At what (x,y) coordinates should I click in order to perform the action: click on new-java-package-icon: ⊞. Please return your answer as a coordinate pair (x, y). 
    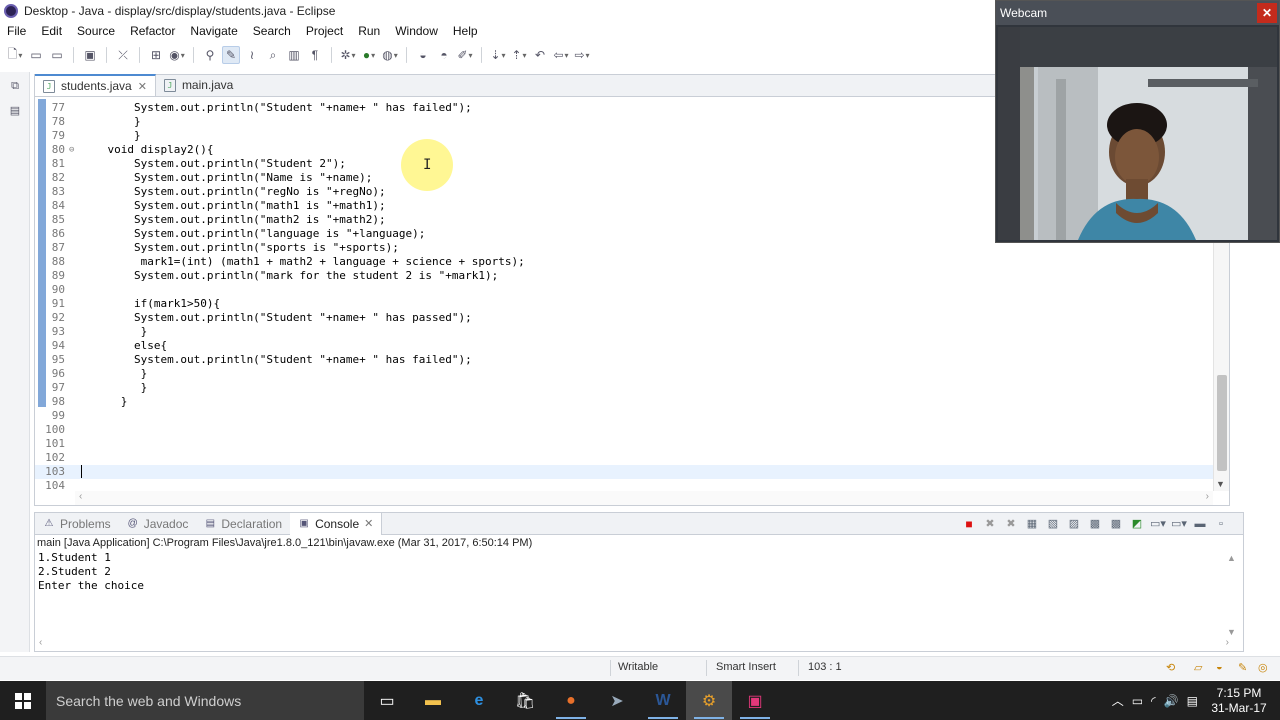
    Looking at the image, I should click on (156, 55).